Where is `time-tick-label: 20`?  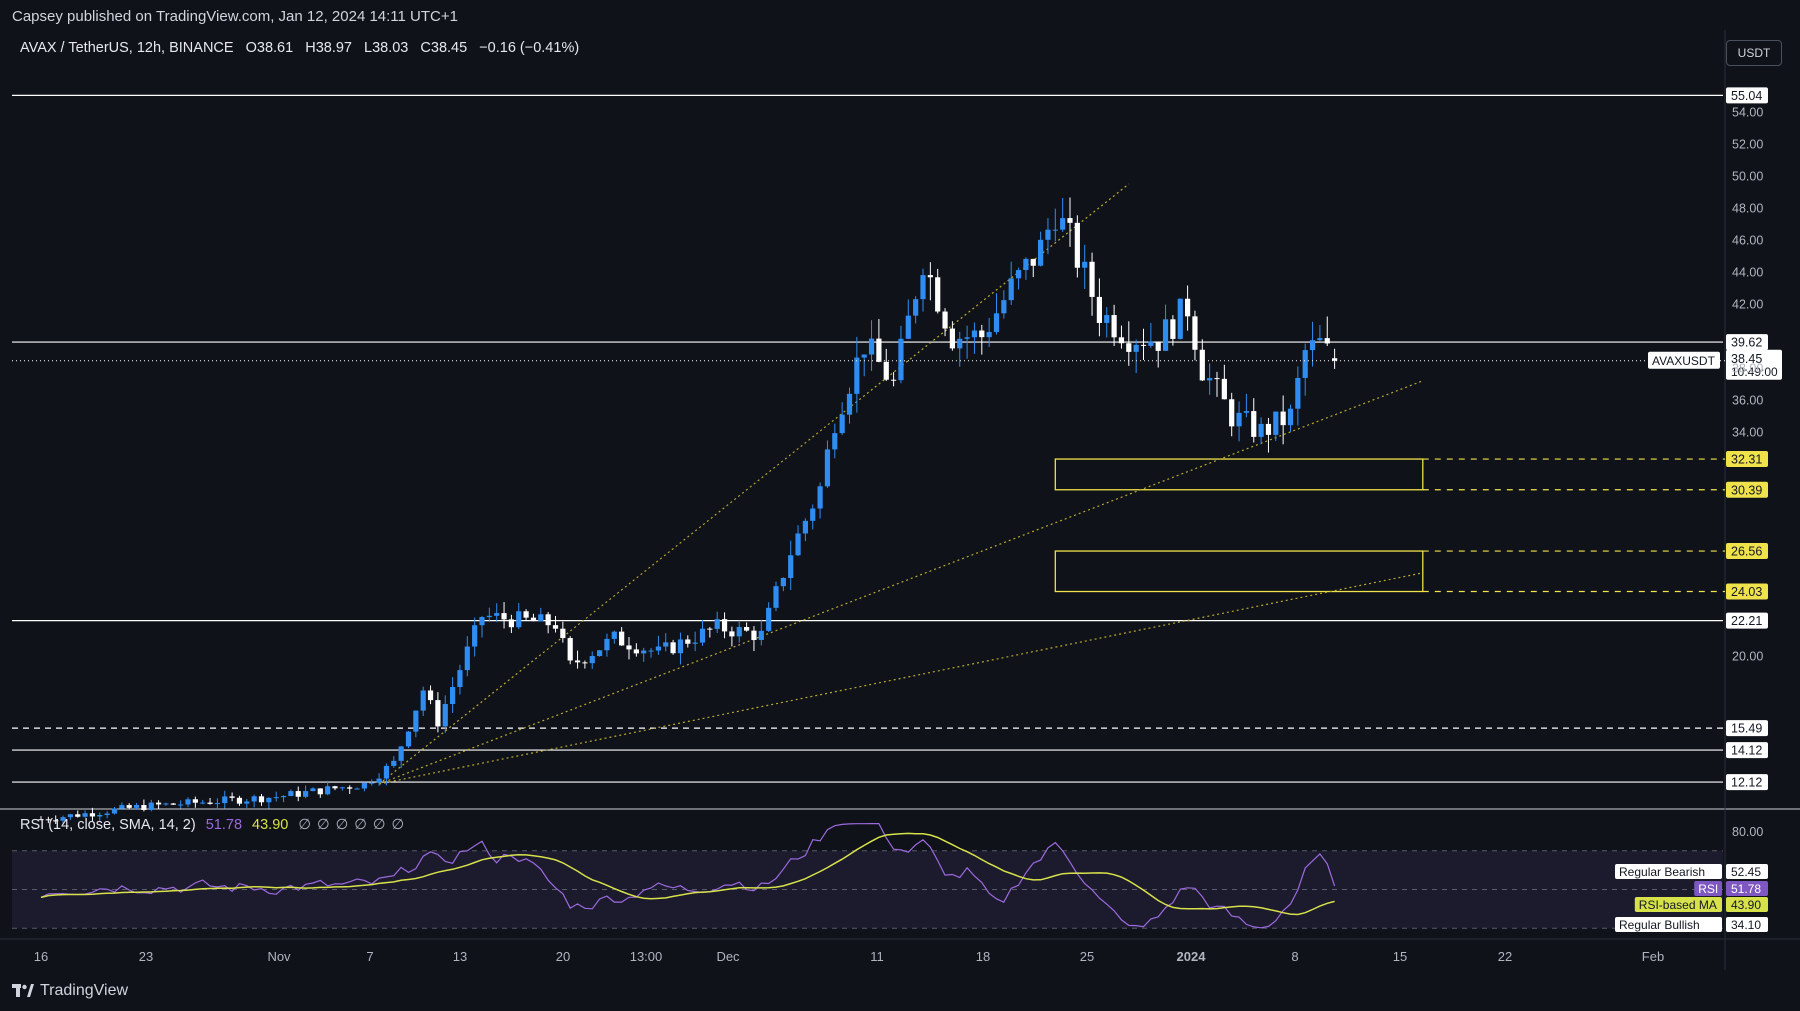 time-tick-label: 20 is located at coordinates (563, 956).